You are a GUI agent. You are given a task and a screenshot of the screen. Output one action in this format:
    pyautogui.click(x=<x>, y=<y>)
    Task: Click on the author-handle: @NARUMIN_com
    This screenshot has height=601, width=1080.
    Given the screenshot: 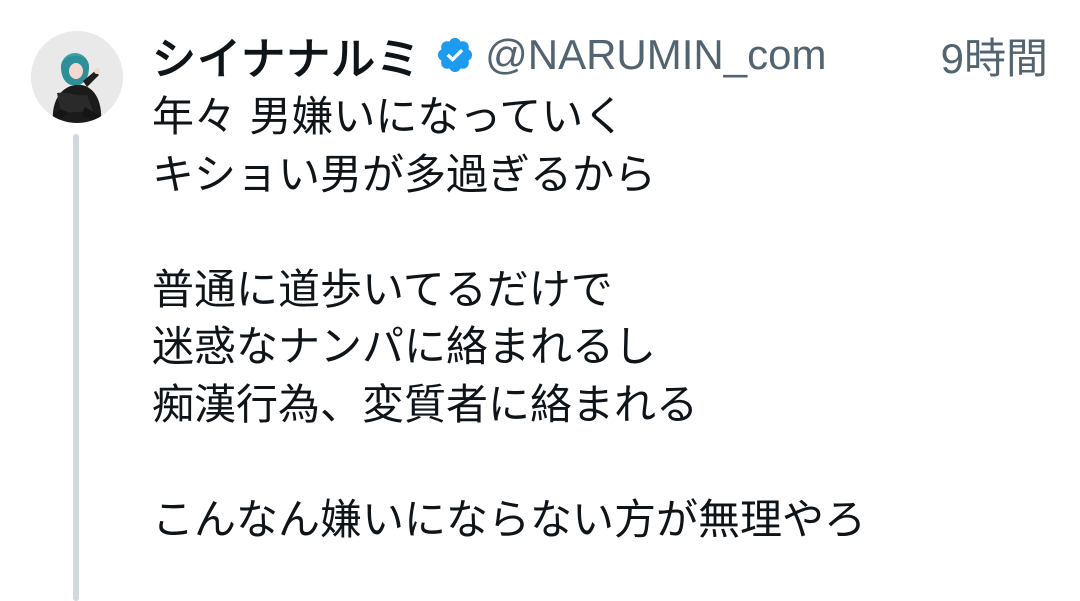 What is the action you would take?
    pyautogui.click(x=655, y=55)
    